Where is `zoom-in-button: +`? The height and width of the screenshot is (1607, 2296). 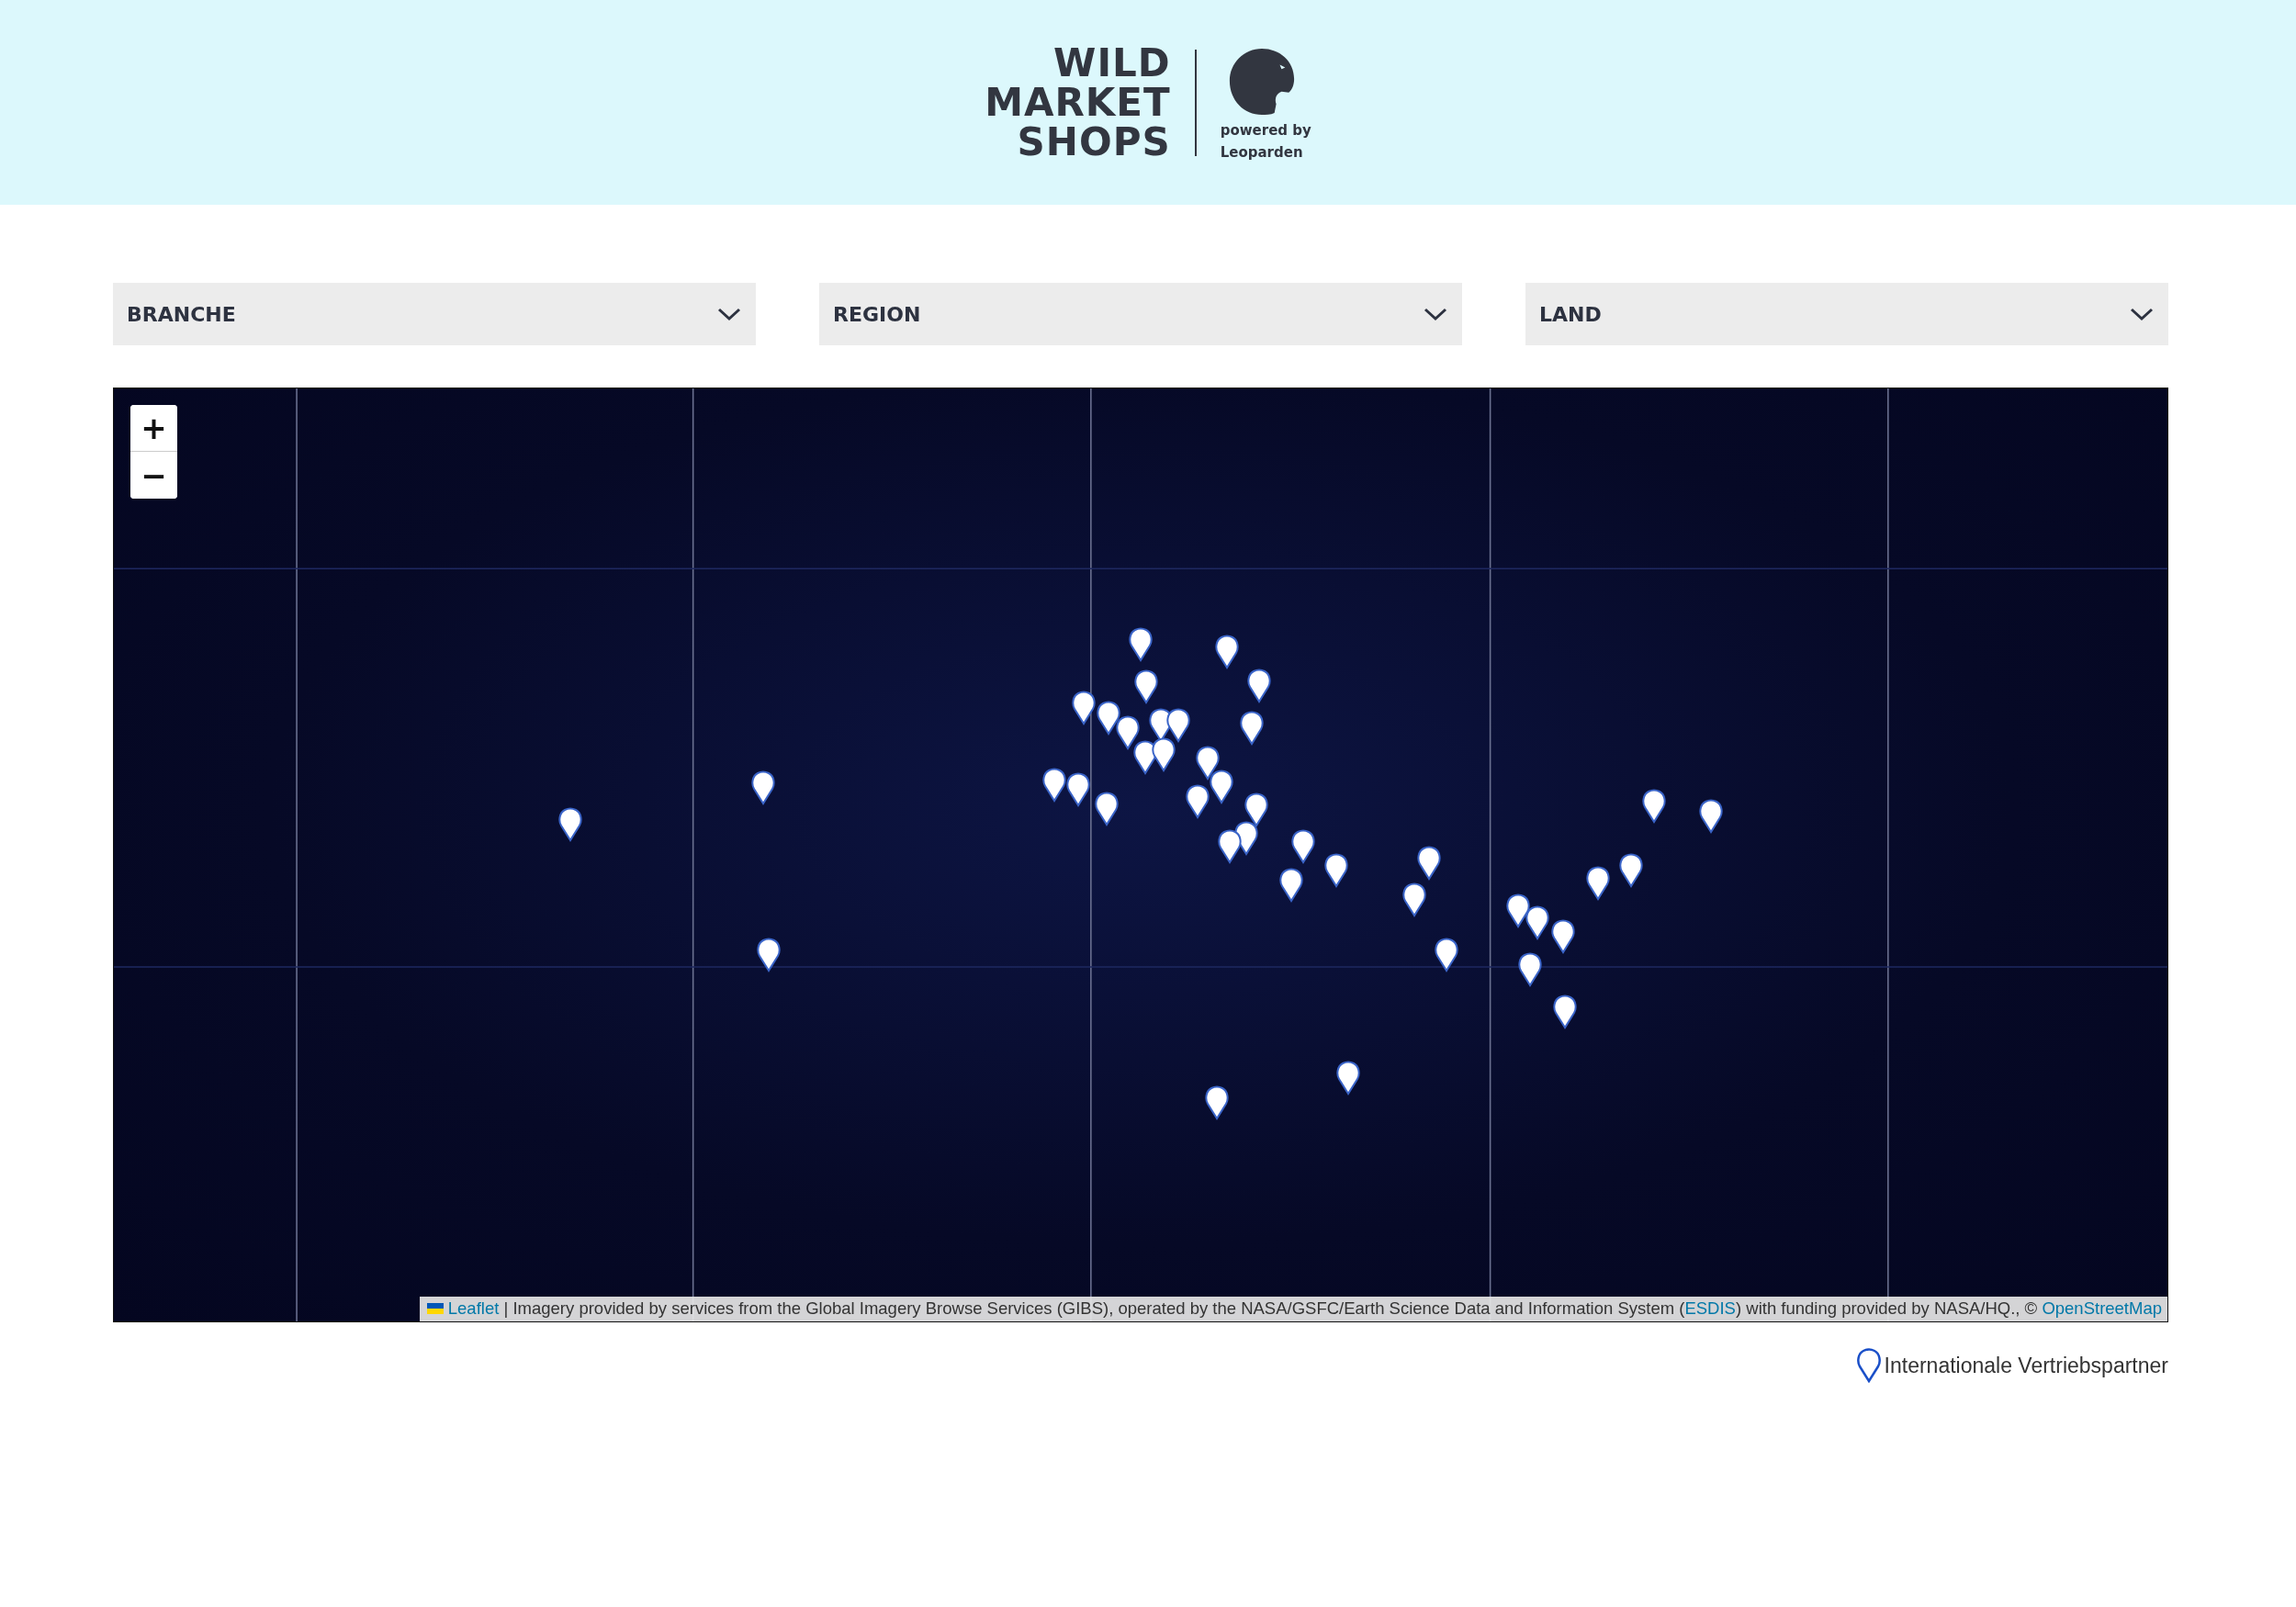 zoom-in-button: + is located at coordinates (153, 428).